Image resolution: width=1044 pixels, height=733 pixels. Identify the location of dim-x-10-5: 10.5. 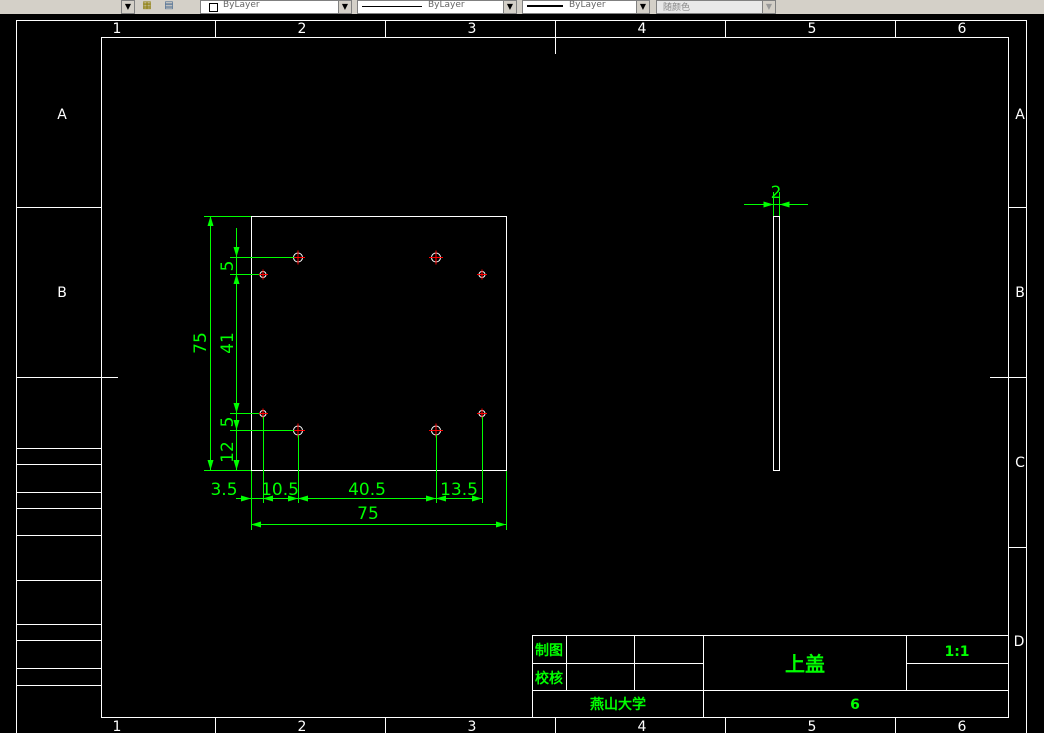
(280, 490).